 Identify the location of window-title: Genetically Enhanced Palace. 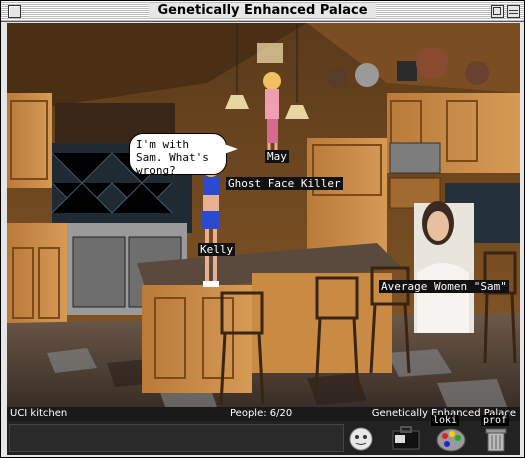
(262, 10).